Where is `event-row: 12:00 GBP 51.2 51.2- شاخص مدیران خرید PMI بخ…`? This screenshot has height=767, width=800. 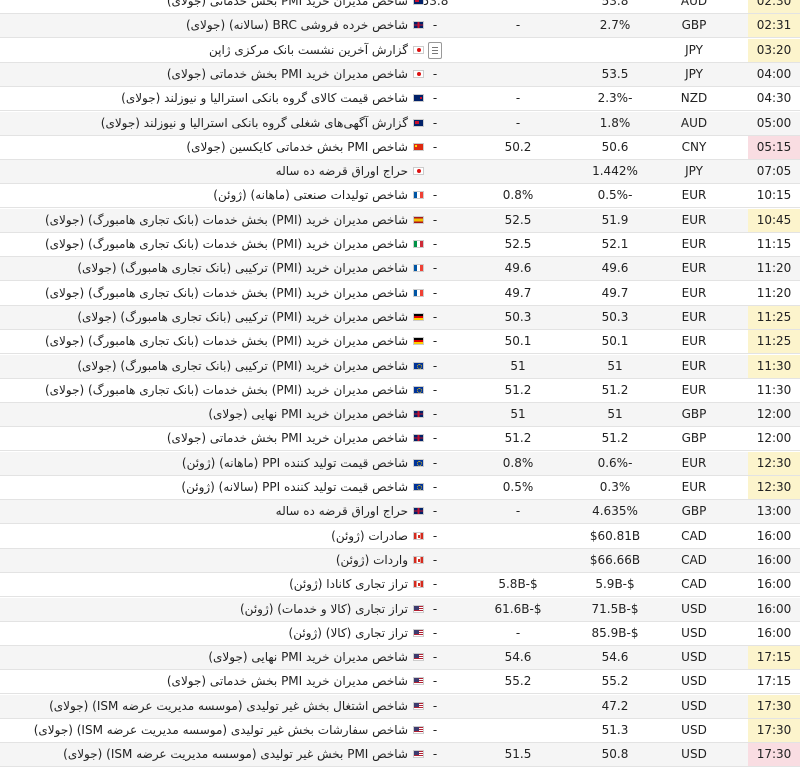 event-row: 12:00 GBP 51.2 51.2- شاخص مدیران خرید PMI بخ… is located at coordinates (400, 439).